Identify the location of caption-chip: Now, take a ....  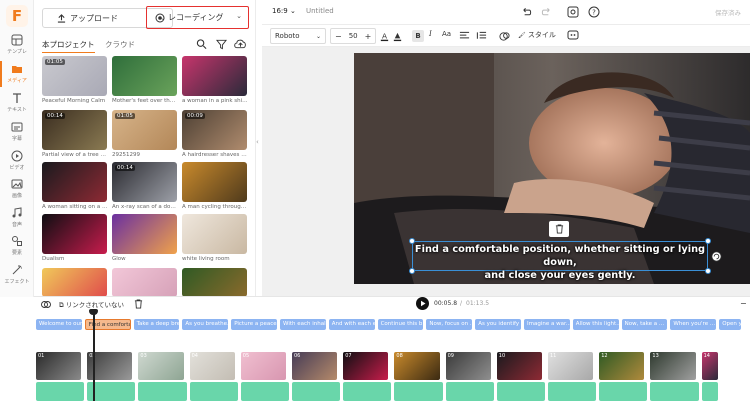
(644, 324).